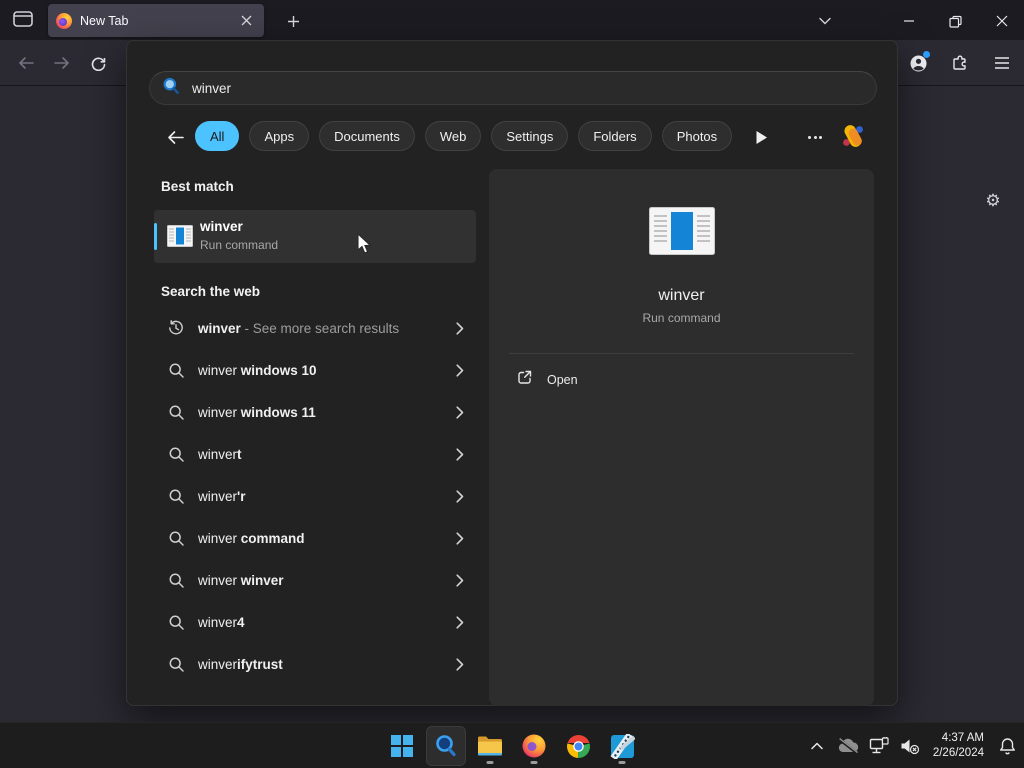 This screenshot has height=768, width=1024. I want to click on best-match-header: Best match, so click(197, 186).